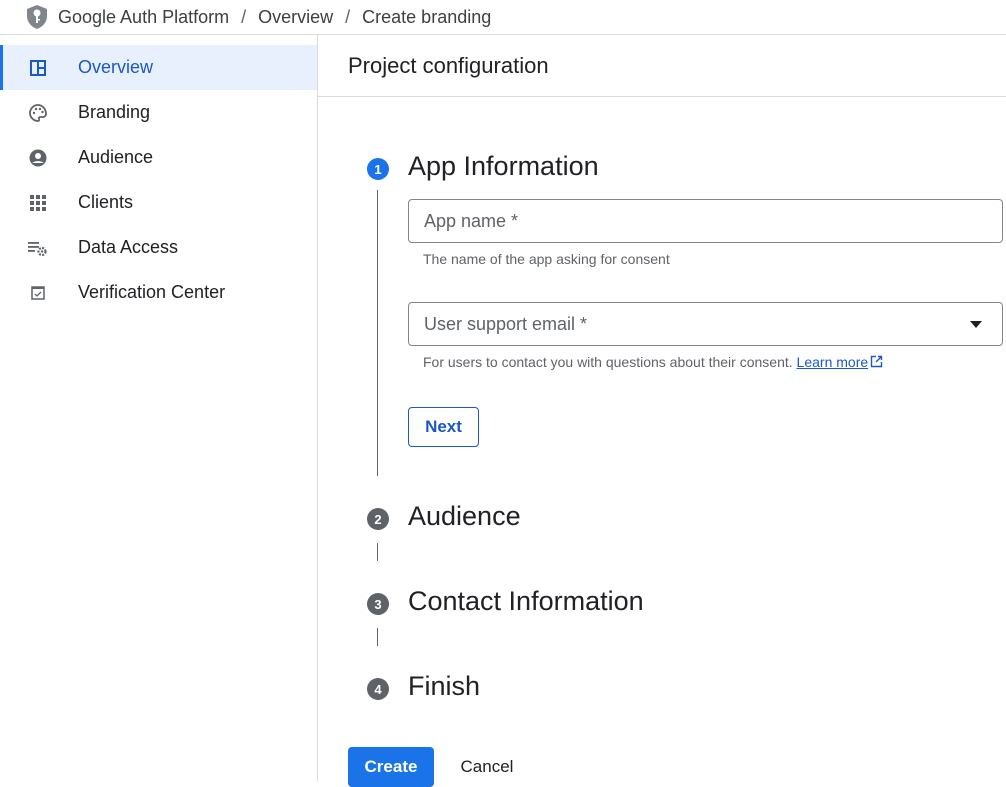 The image size is (1006, 787). I want to click on dropdown-arrow-icon, so click(976, 324).